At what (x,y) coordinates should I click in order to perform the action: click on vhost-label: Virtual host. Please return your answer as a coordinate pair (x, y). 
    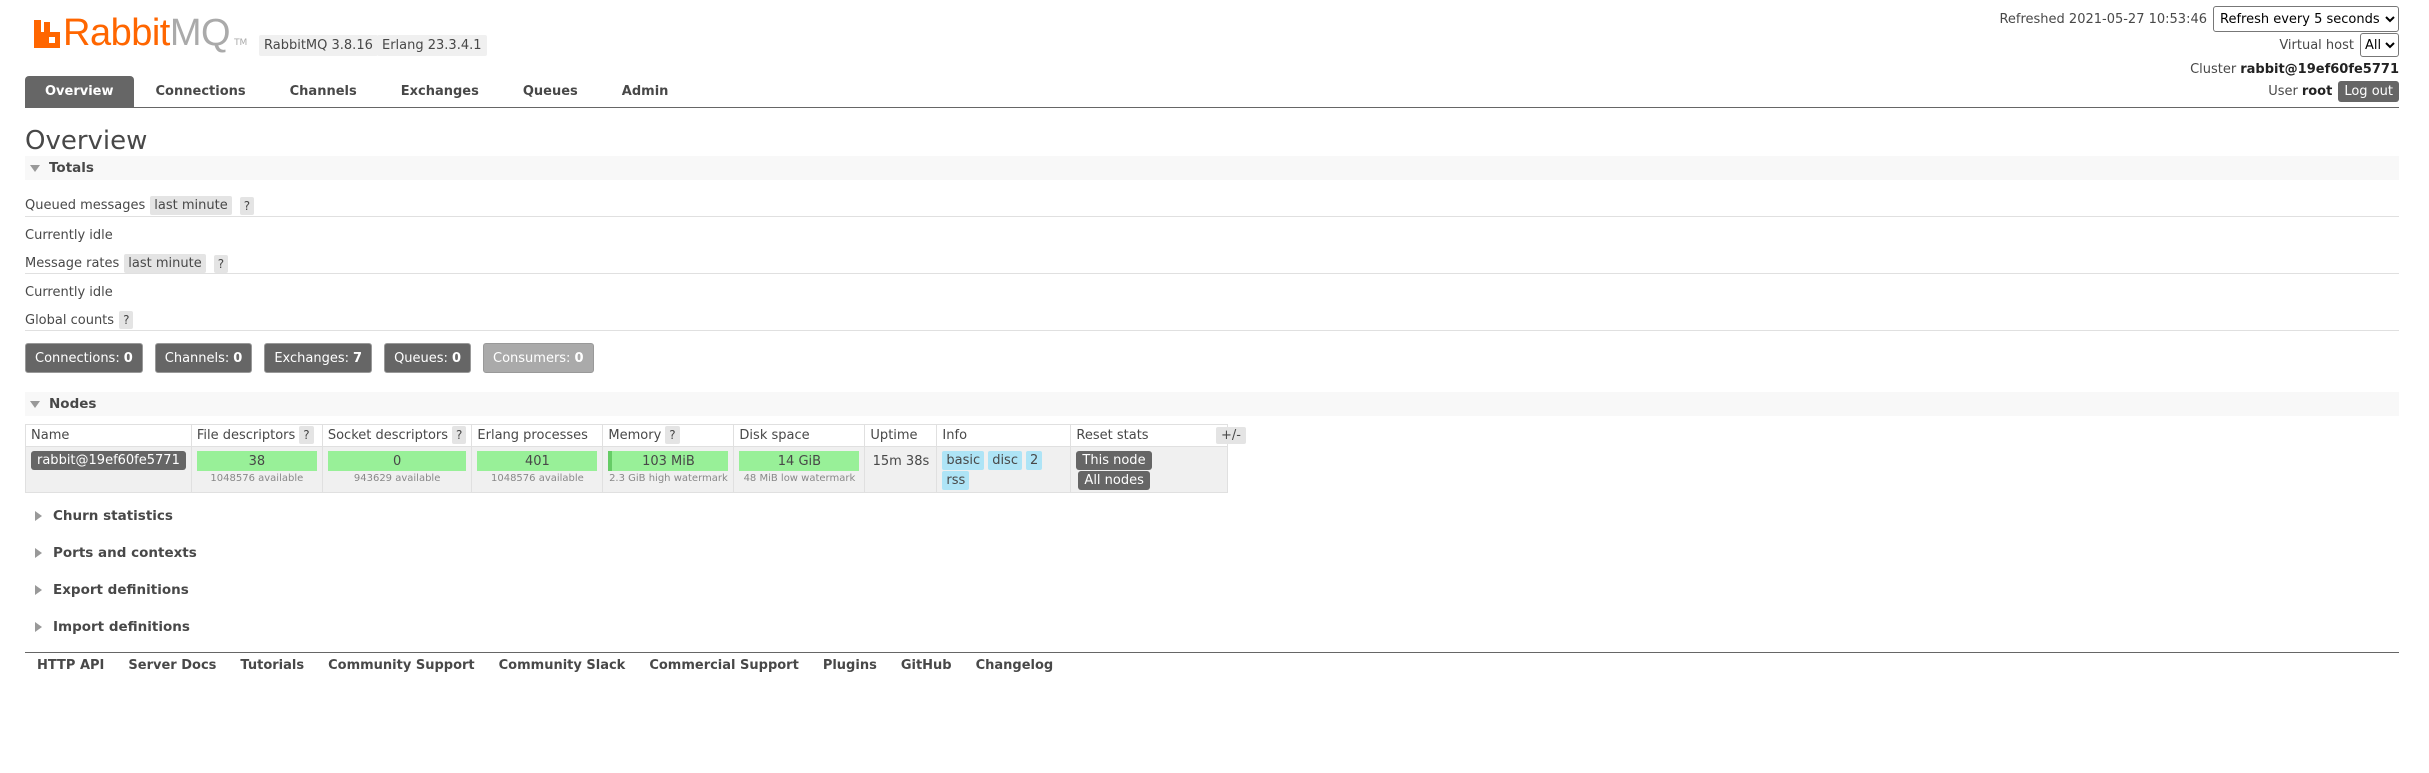
    Looking at the image, I should click on (2316, 45).